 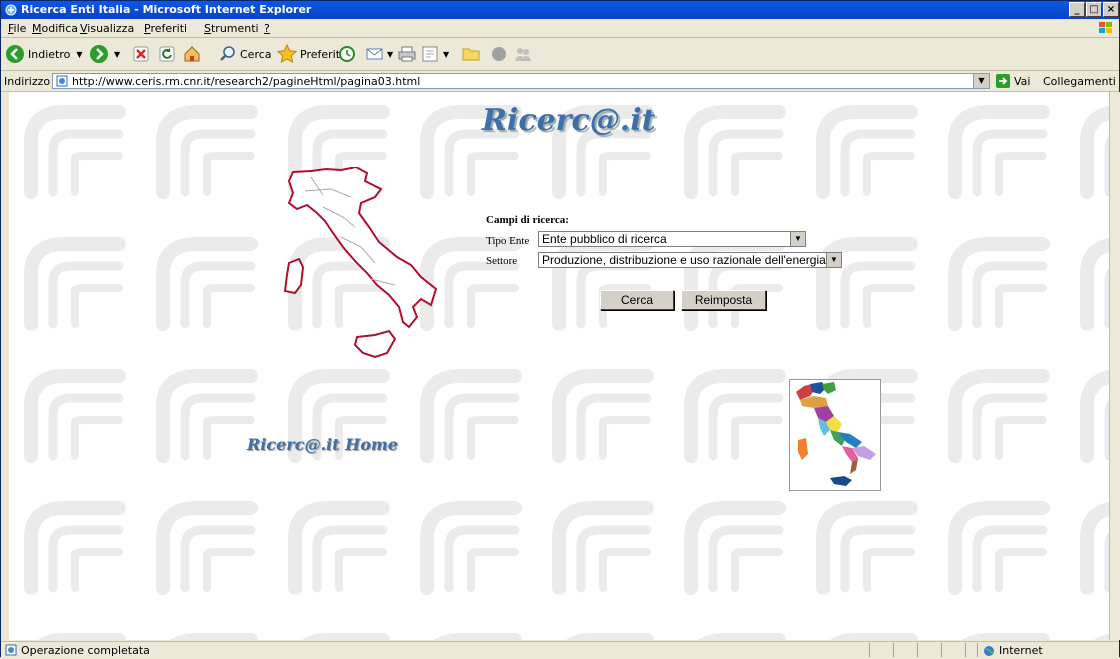 What do you see at coordinates (27, 81) in the screenshot?
I see `address-label: Indirizzo` at bounding box center [27, 81].